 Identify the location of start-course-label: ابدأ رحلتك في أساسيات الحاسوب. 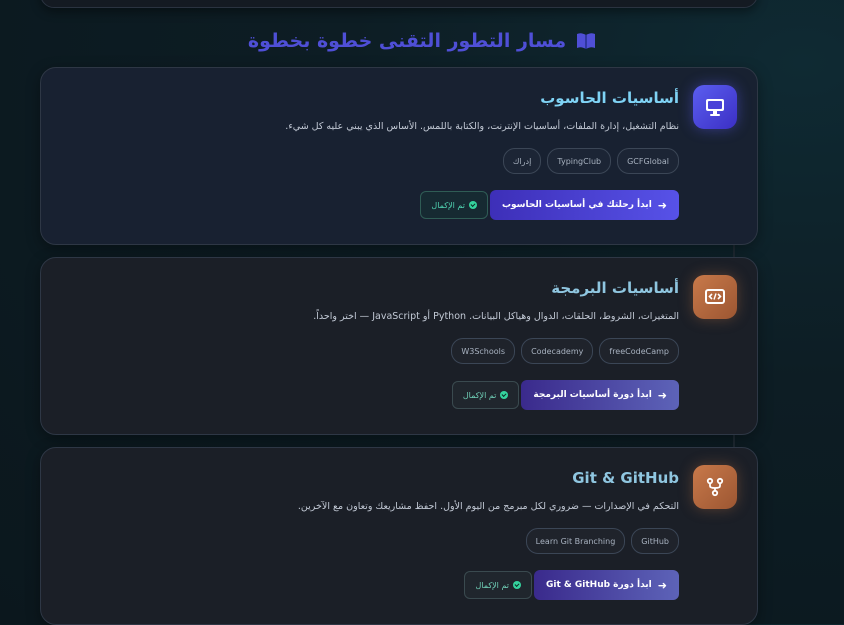
(576, 205).